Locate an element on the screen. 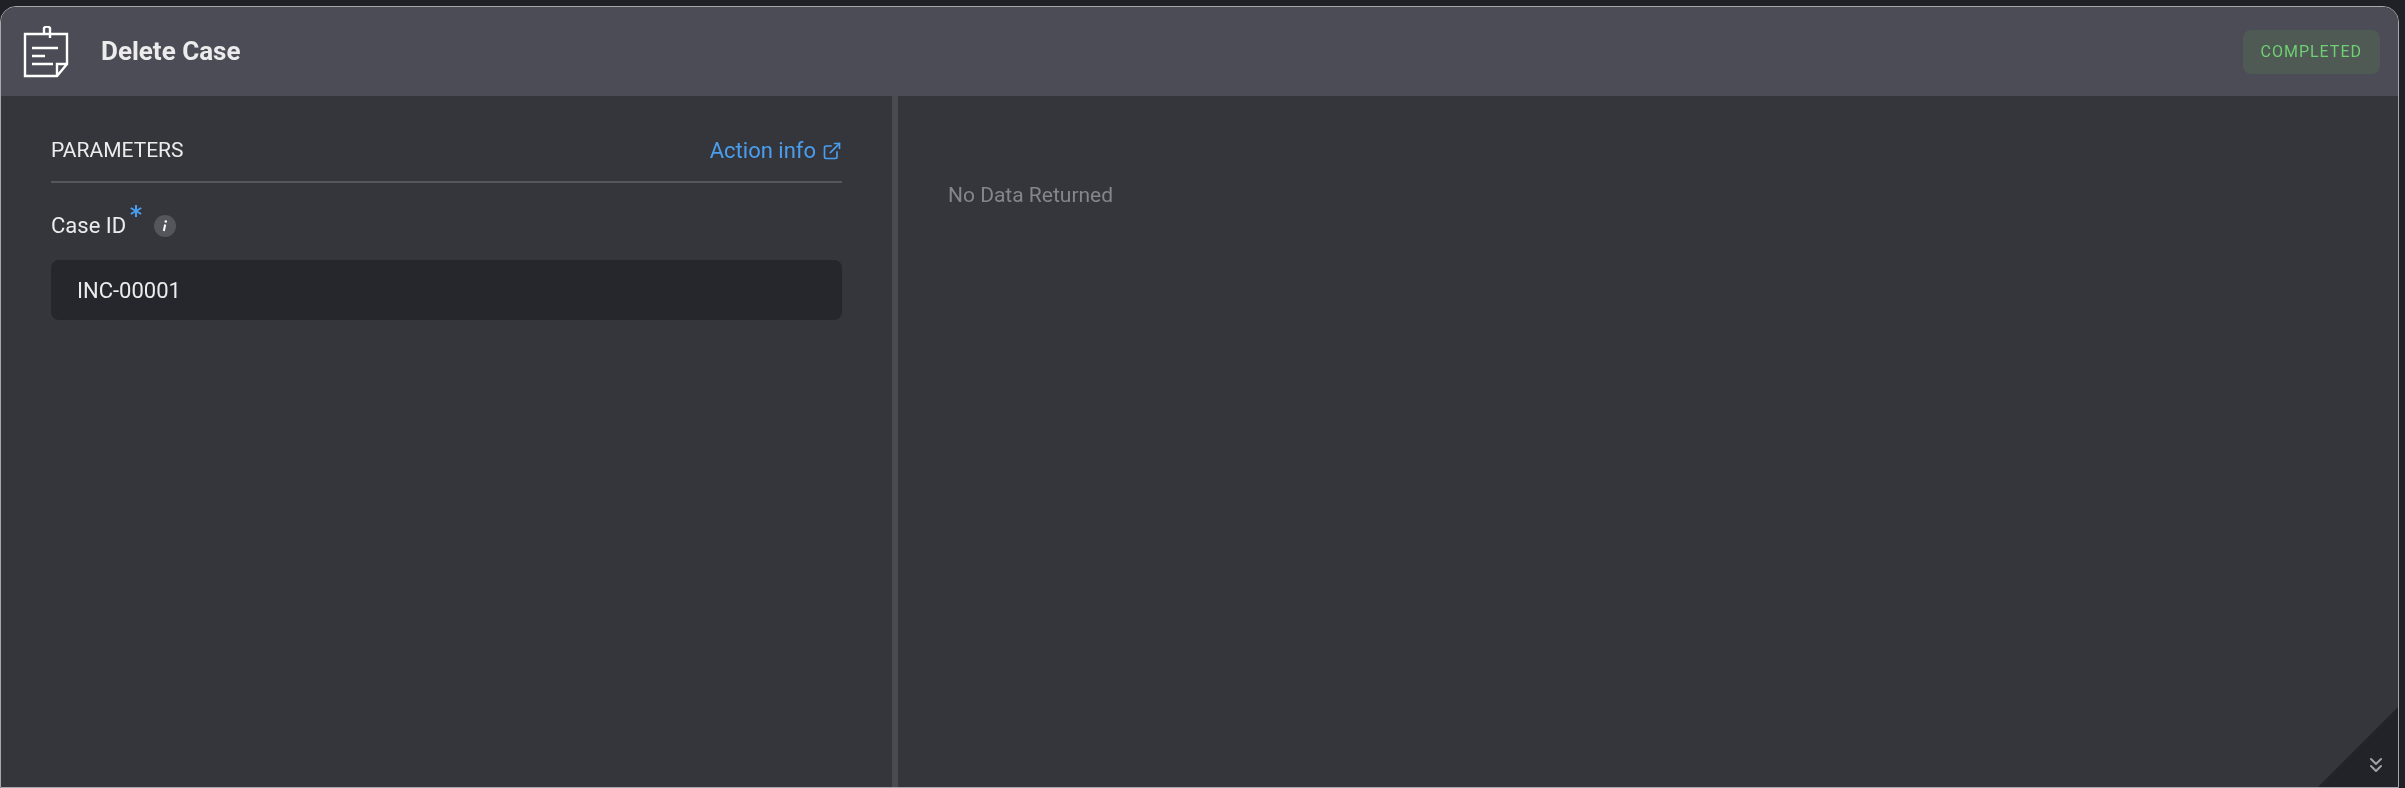  case-id-field: INC-00001 is located at coordinates (446, 290).